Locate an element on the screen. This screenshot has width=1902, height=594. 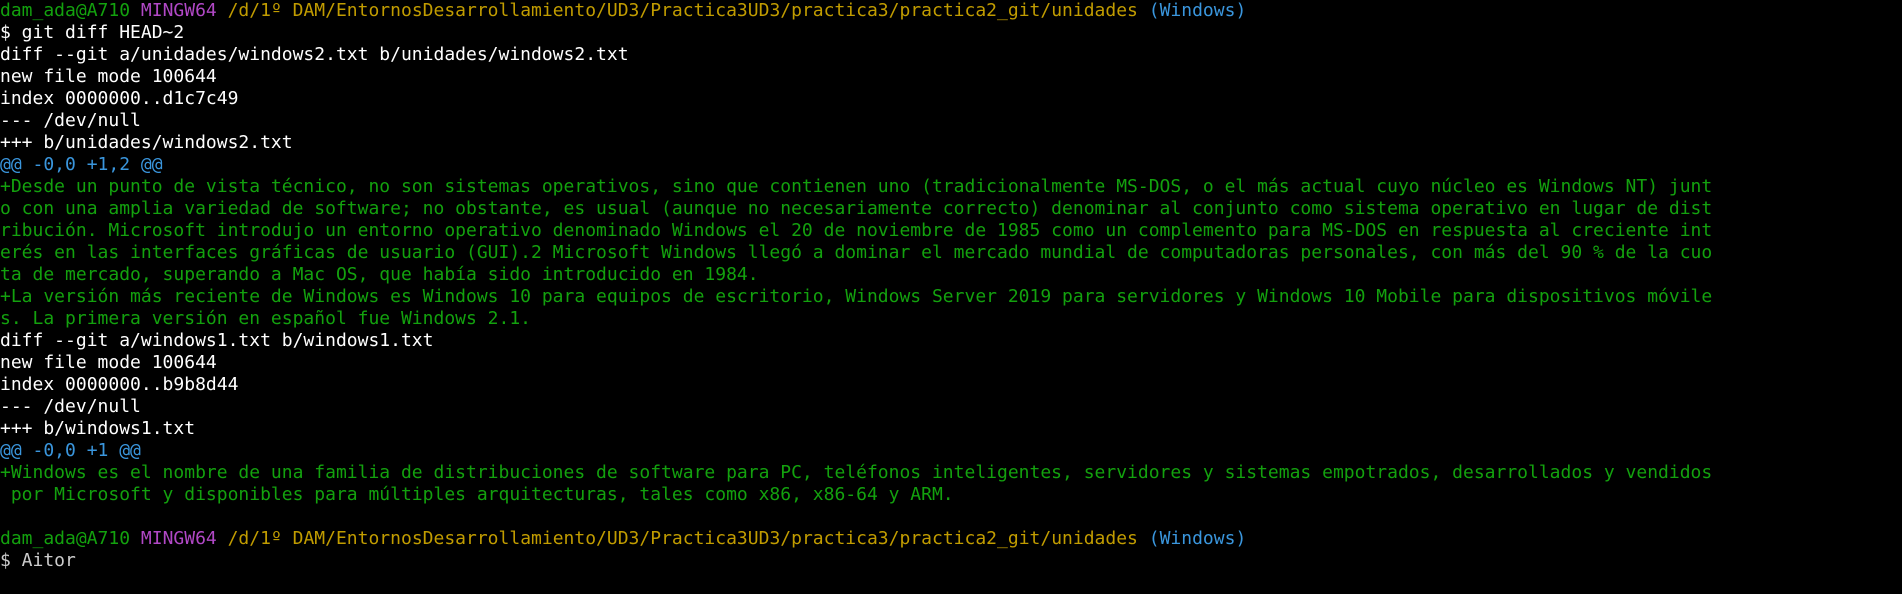
diff-new-file: +++ b/unidades/windows2.txt is located at coordinates (146, 142).